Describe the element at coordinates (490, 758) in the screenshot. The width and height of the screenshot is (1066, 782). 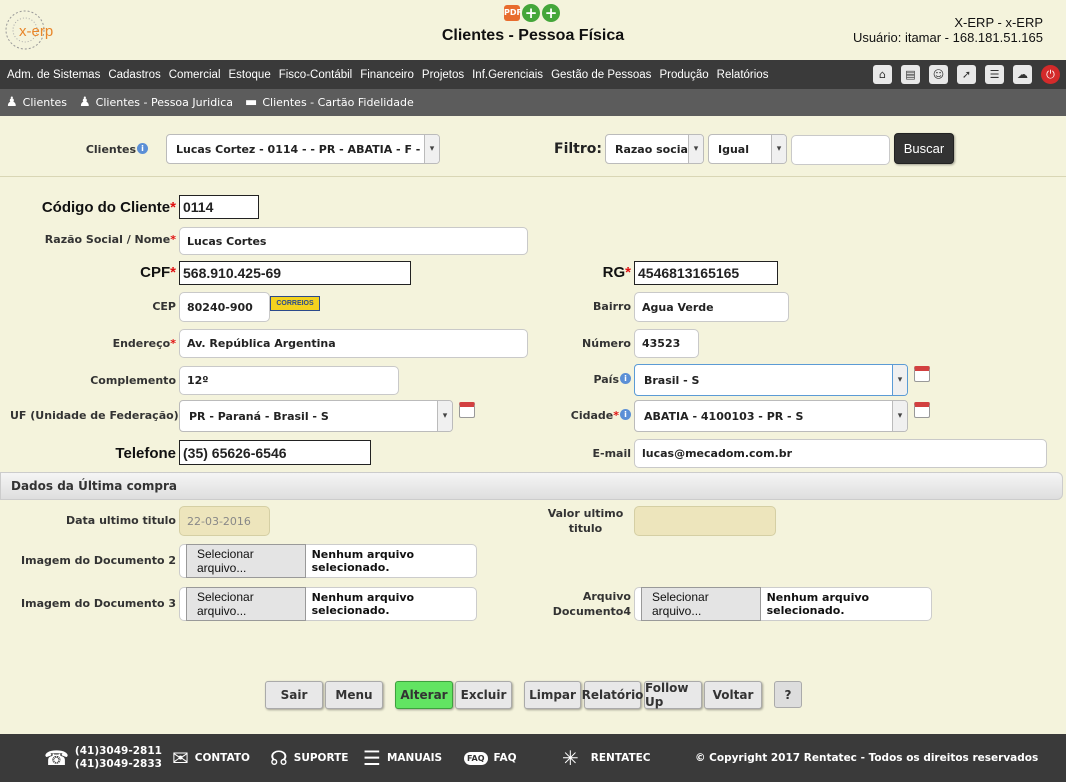
I see `footer-faq: FAQ FAQ` at that location.